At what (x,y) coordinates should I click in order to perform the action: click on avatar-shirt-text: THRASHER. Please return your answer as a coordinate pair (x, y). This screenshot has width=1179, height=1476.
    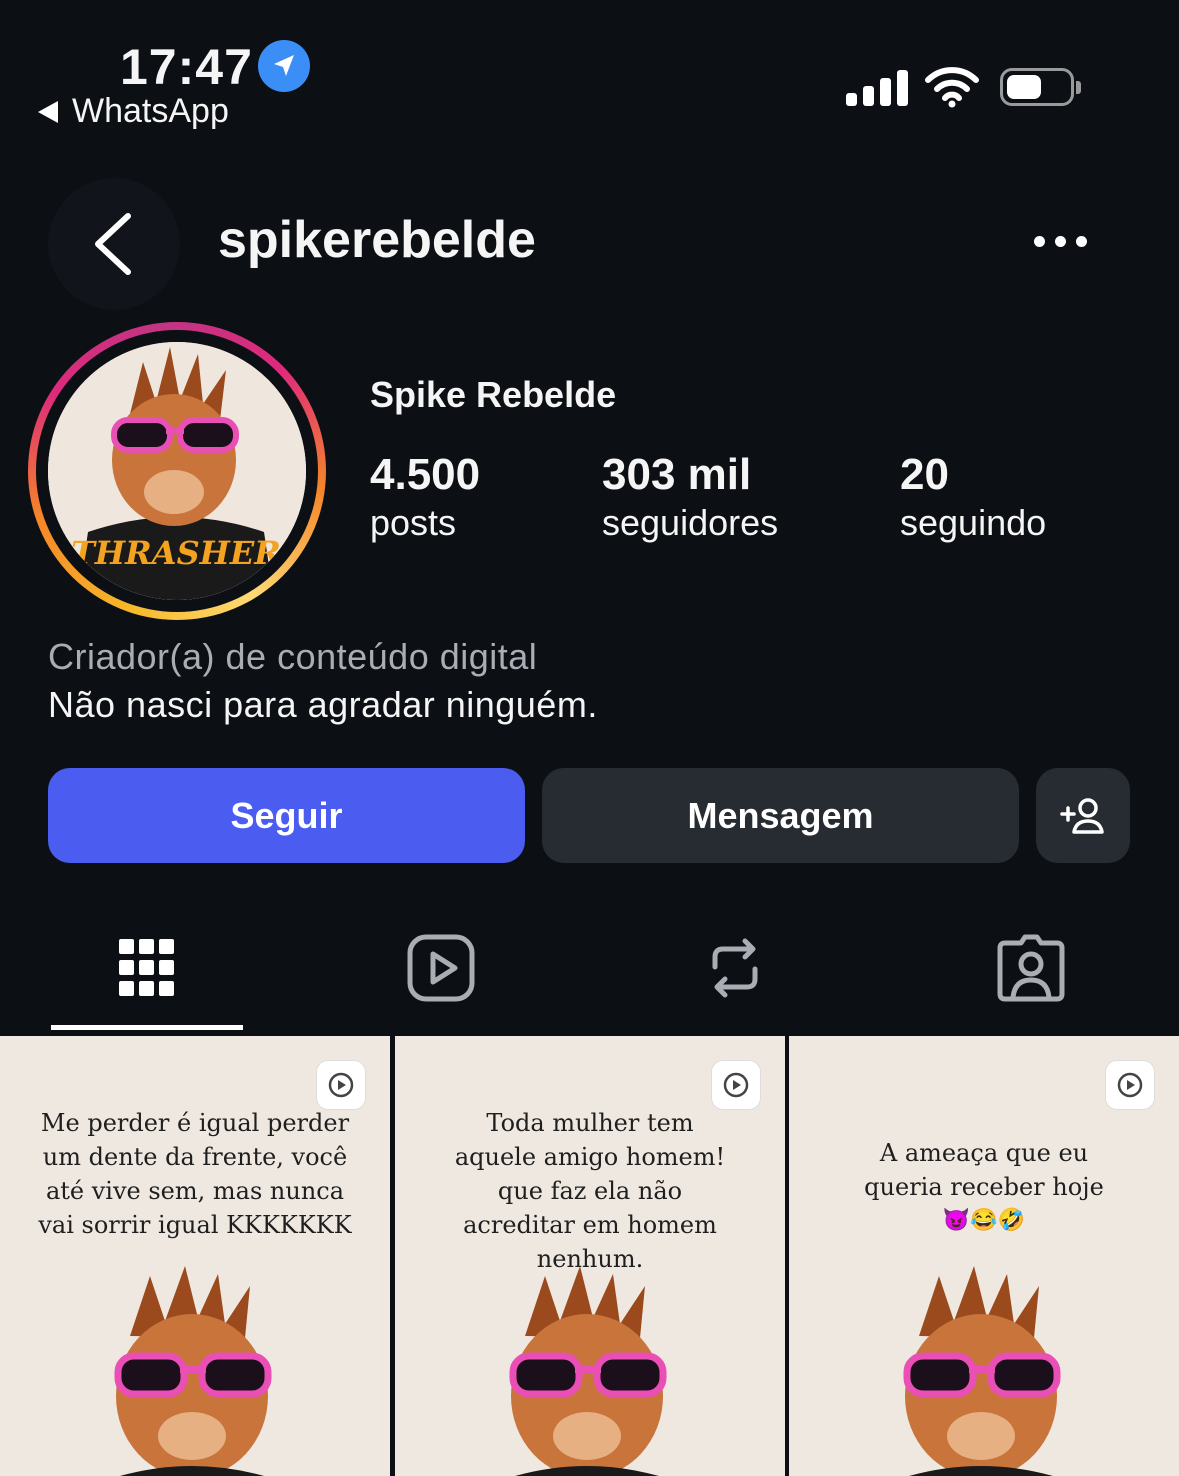
    Looking at the image, I should click on (176, 553).